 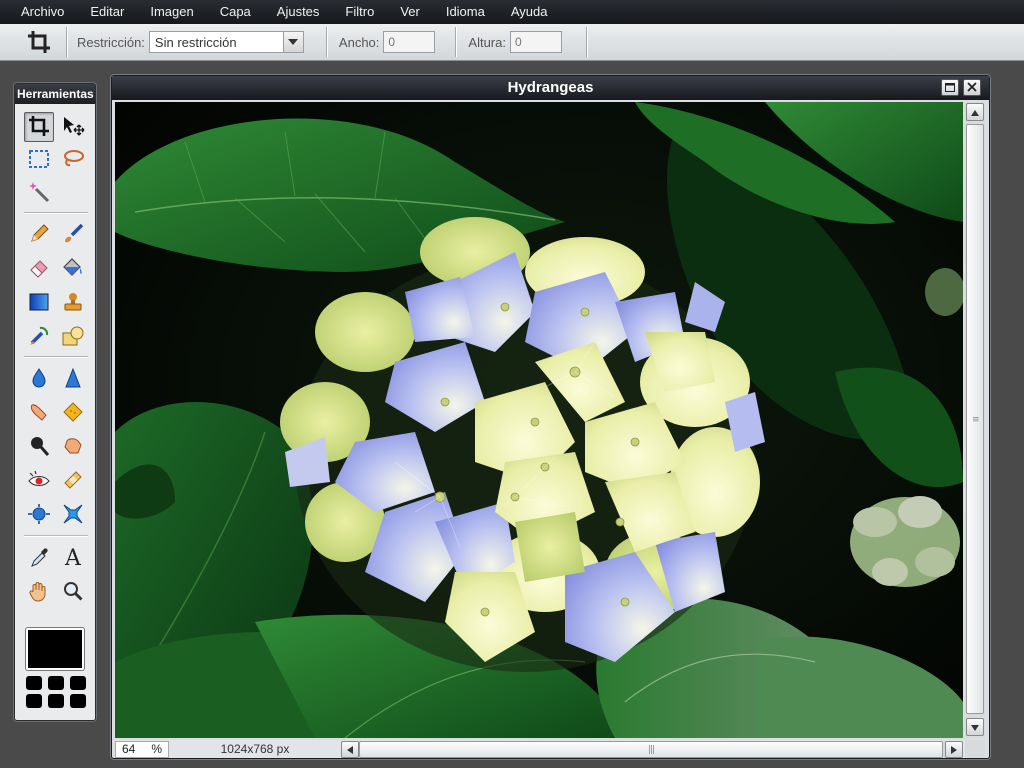 I want to click on scroll-right-button, so click(x=954, y=749).